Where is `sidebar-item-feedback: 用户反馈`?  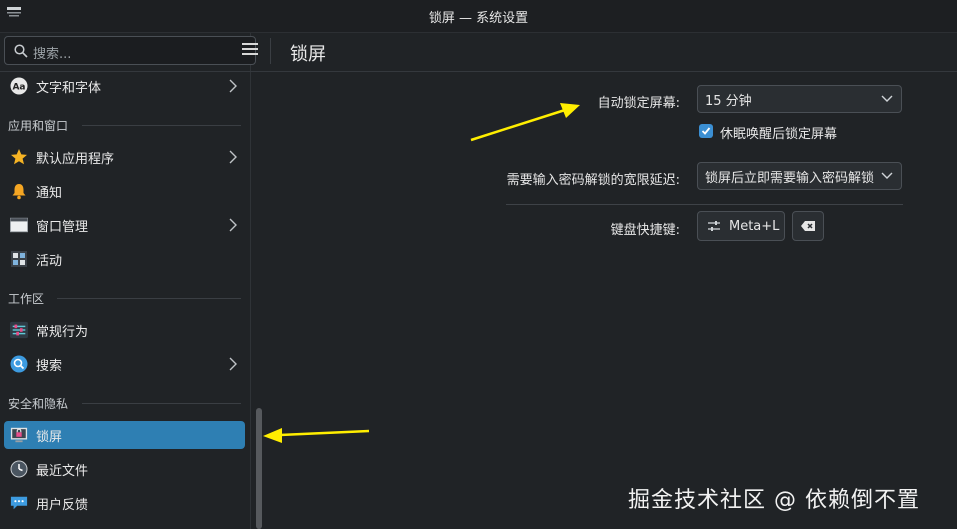
sidebar-item-feedback: 用户反馈 is located at coordinates (124, 503).